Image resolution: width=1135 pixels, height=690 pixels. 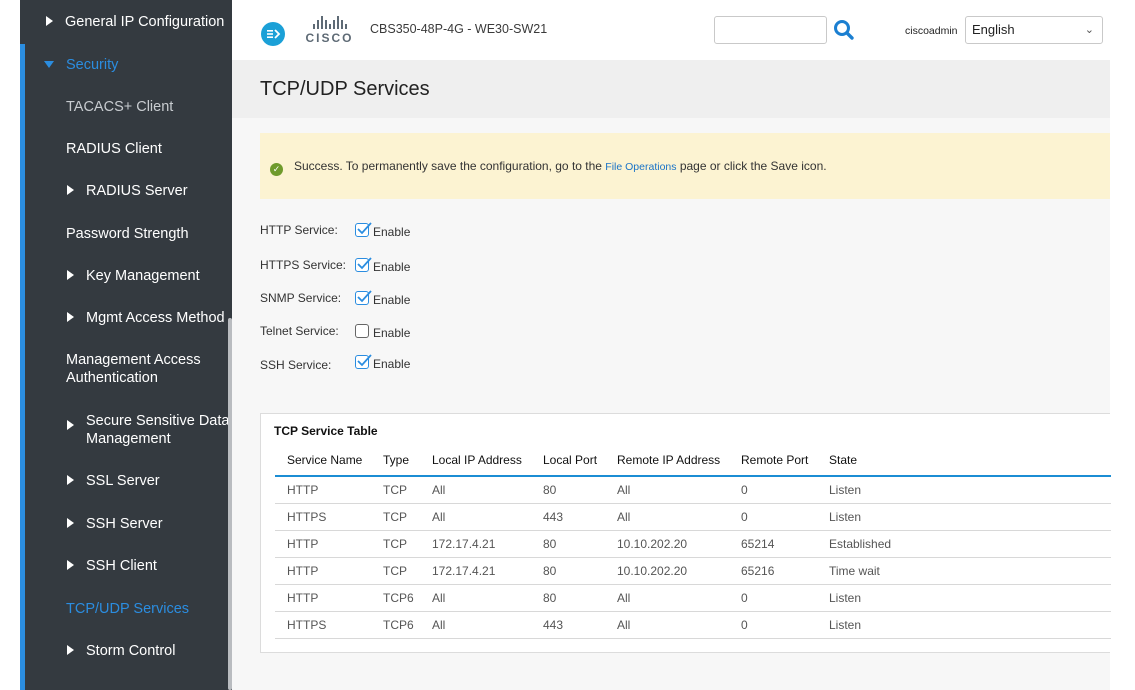 I want to click on cisco-logo: CISCO, so click(x=329, y=31).